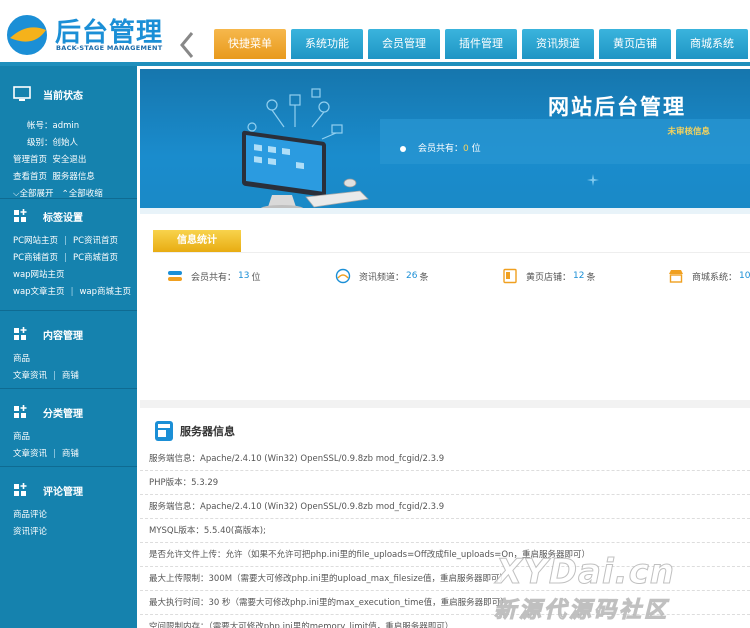  What do you see at coordinates (21, 437) in the screenshot?
I see `link-category-products: 商品` at bounding box center [21, 437].